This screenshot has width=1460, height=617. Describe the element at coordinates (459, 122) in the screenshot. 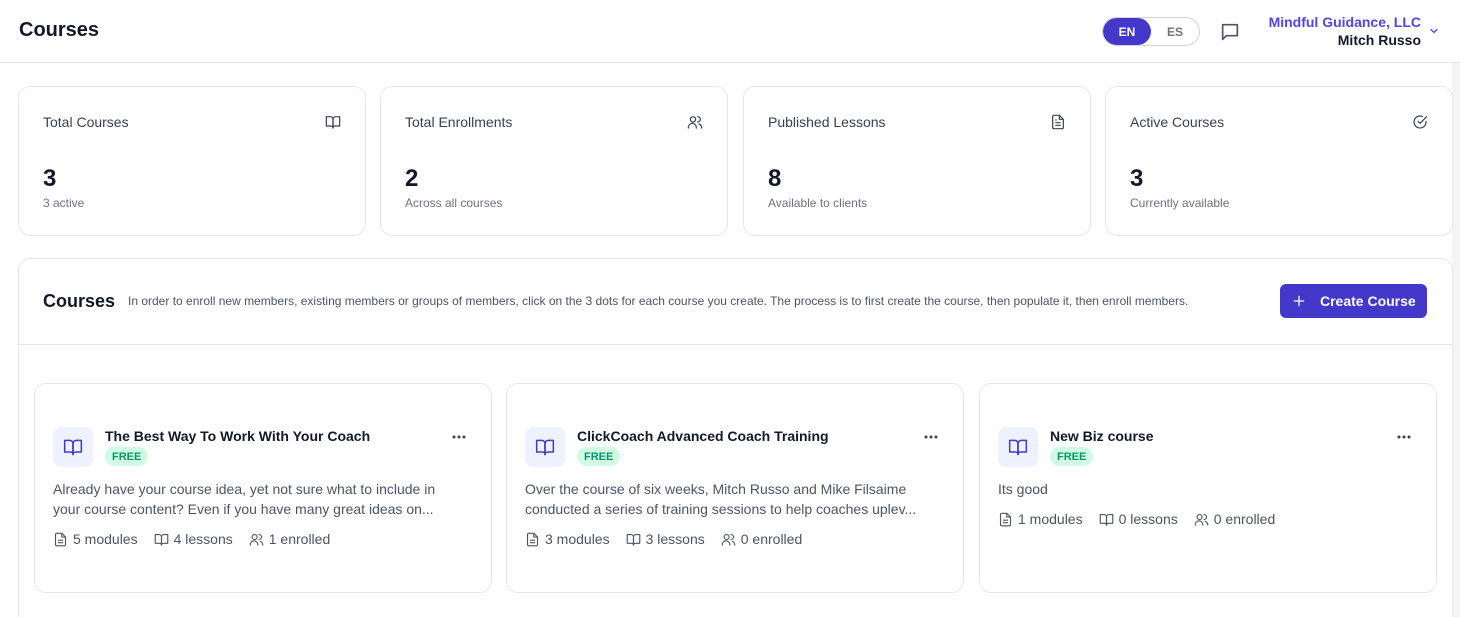

I see `stat-title: Total Enrollments` at that location.